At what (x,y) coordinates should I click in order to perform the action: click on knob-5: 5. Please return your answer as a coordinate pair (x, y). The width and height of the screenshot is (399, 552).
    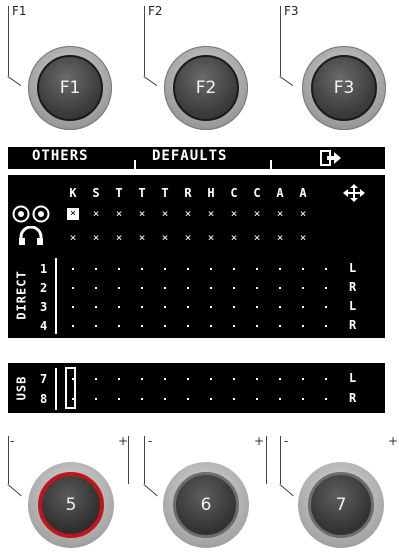
    Looking at the image, I should click on (71, 505).